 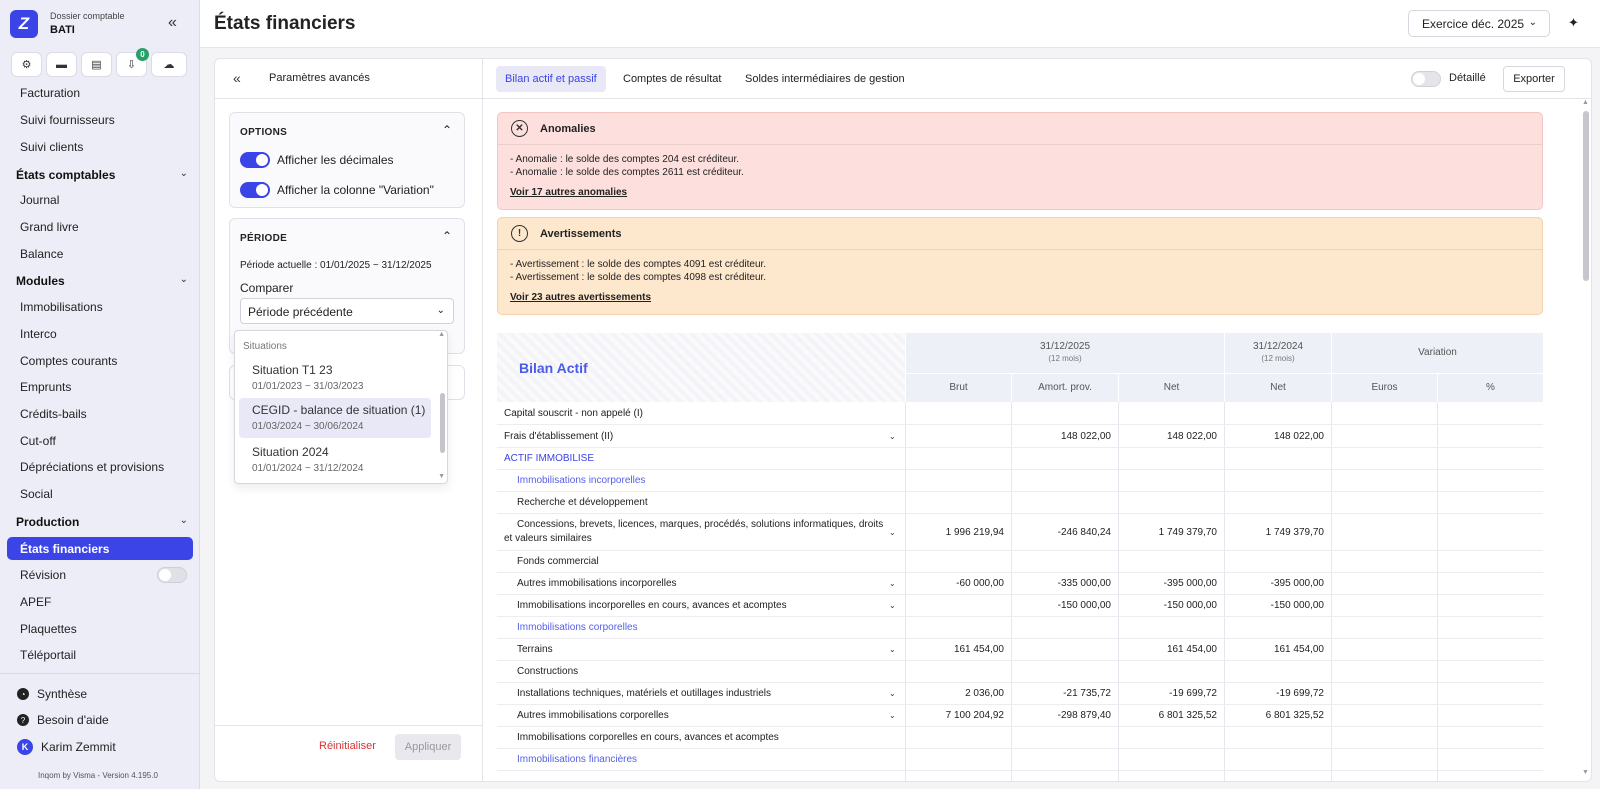 What do you see at coordinates (1084, 605) in the screenshot?
I see `table-cell: -150 000,00` at bounding box center [1084, 605].